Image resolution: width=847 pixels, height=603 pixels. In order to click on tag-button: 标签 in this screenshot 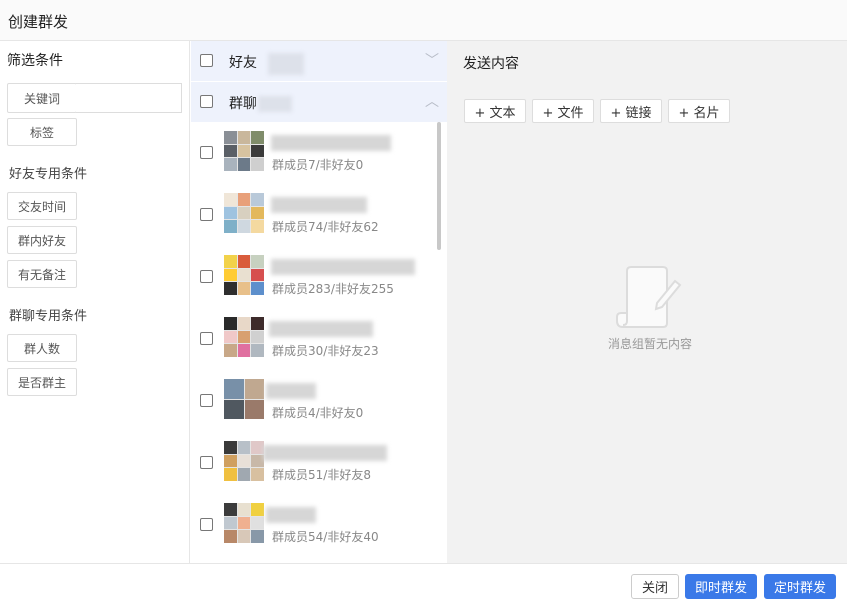, I will do `click(42, 132)`.